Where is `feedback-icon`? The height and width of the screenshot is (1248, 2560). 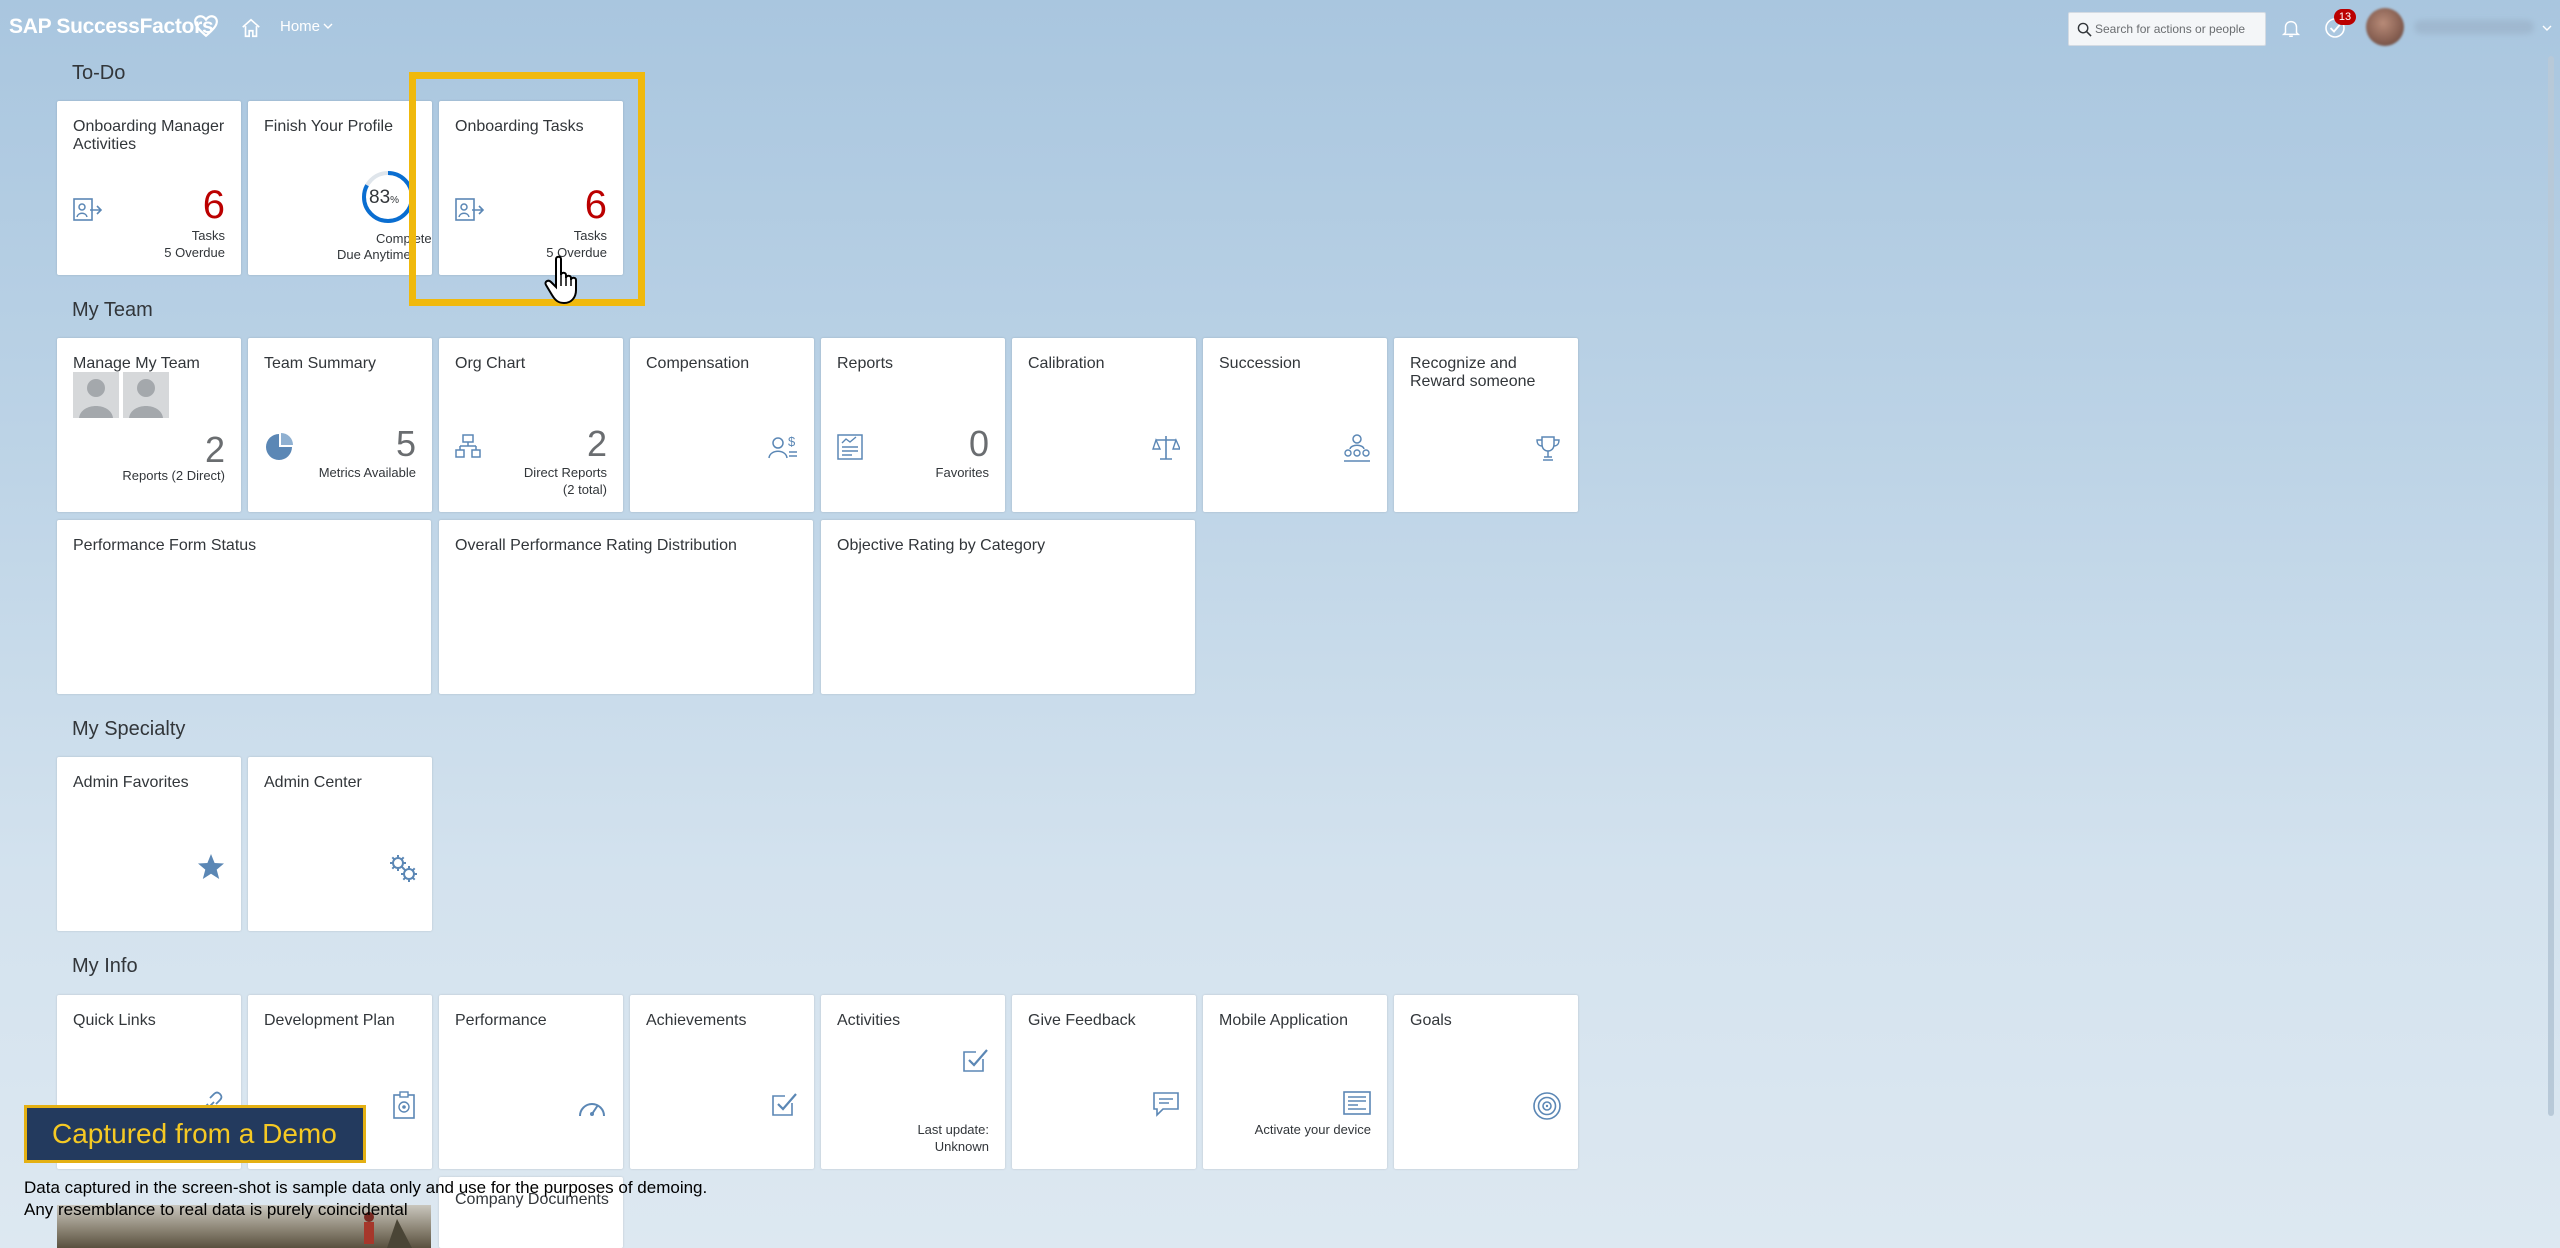 feedback-icon is located at coordinates (1166, 1104).